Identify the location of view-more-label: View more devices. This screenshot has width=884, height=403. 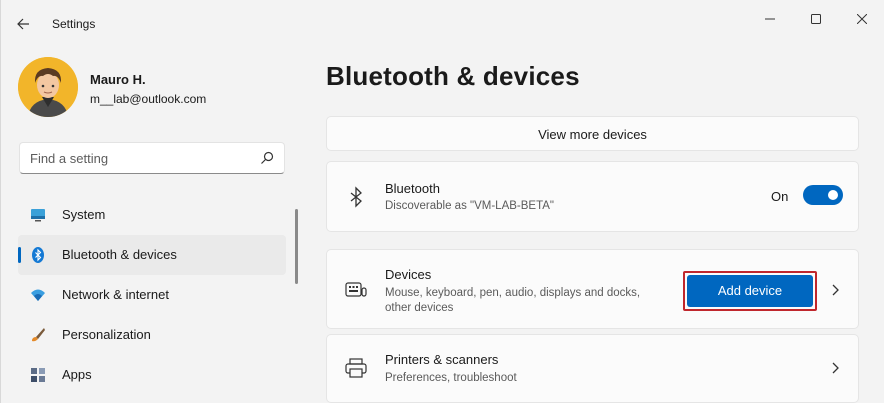
(592, 134).